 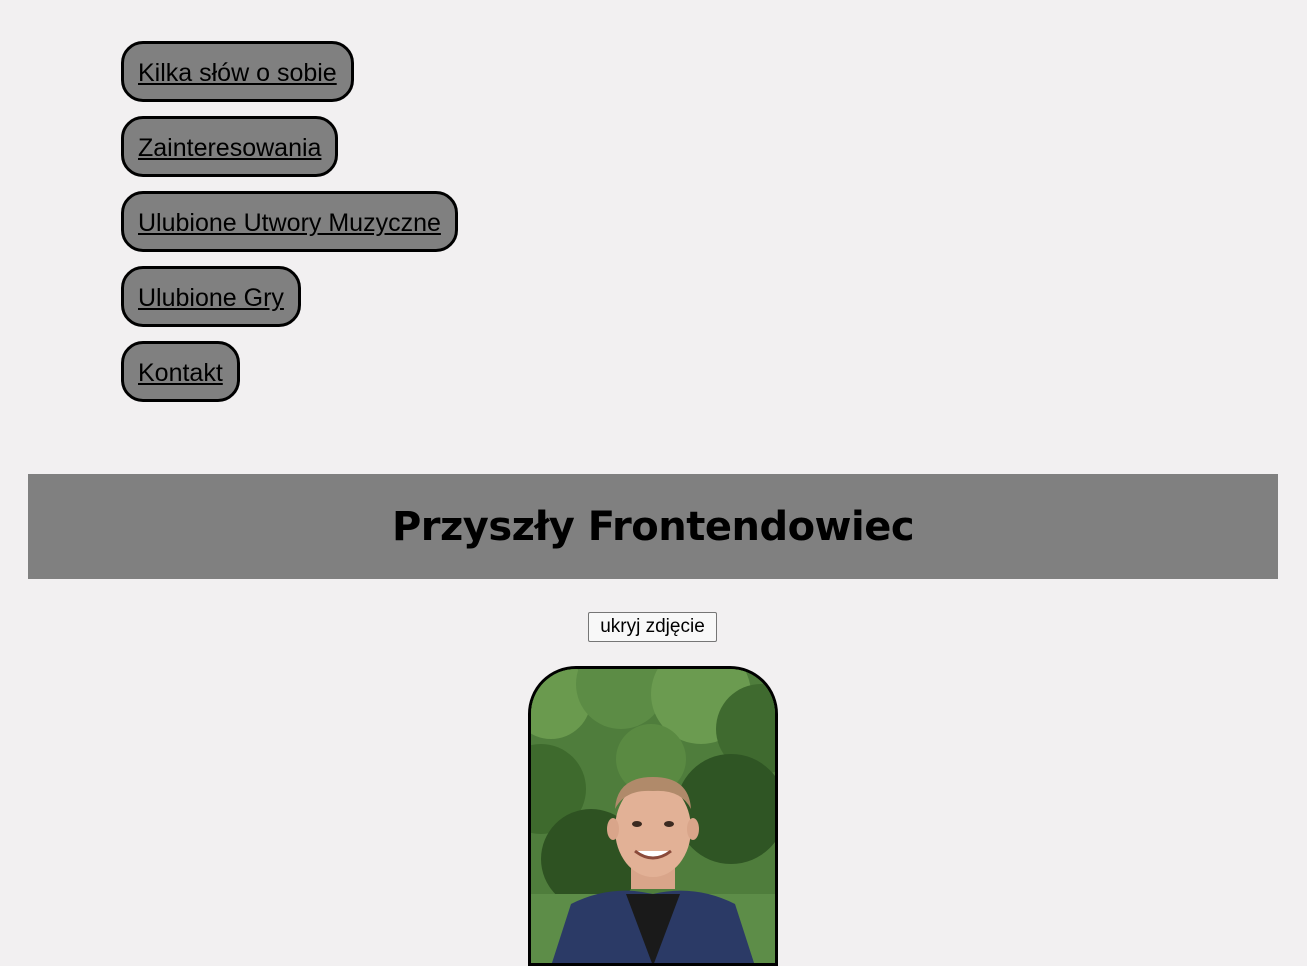 I want to click on nav-link-contact: Kontakt, so click(x=180, y=371).